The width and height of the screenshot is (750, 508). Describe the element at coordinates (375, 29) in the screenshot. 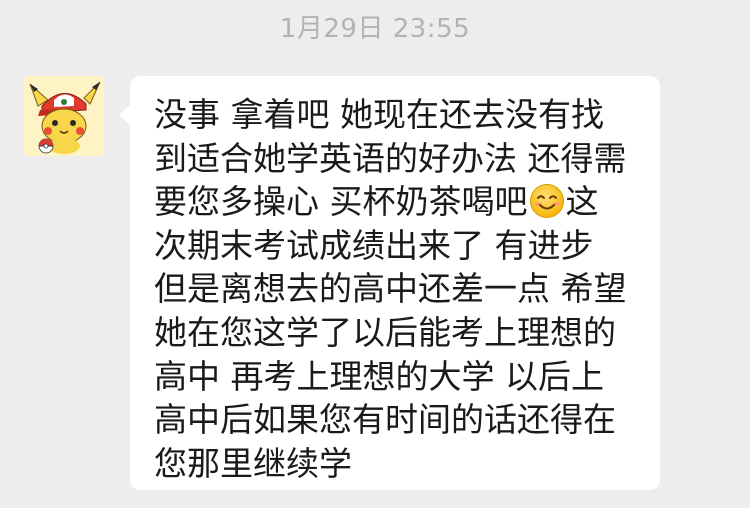

I see `message-timestamp: 1月29日 23:55` at that location.